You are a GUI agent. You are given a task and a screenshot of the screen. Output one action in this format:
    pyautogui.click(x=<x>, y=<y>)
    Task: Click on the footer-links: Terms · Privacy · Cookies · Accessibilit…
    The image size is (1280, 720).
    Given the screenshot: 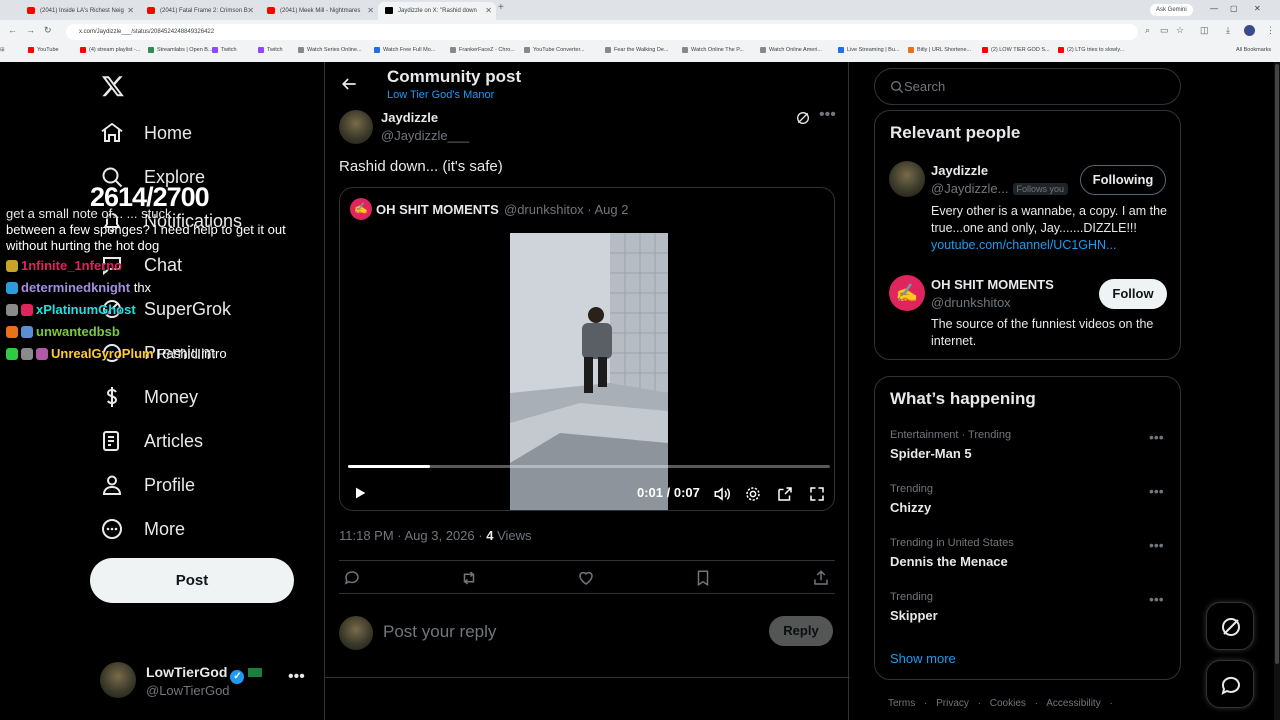 What is the action you would take?
    pyautogui.click(x=1000, y=703)
    